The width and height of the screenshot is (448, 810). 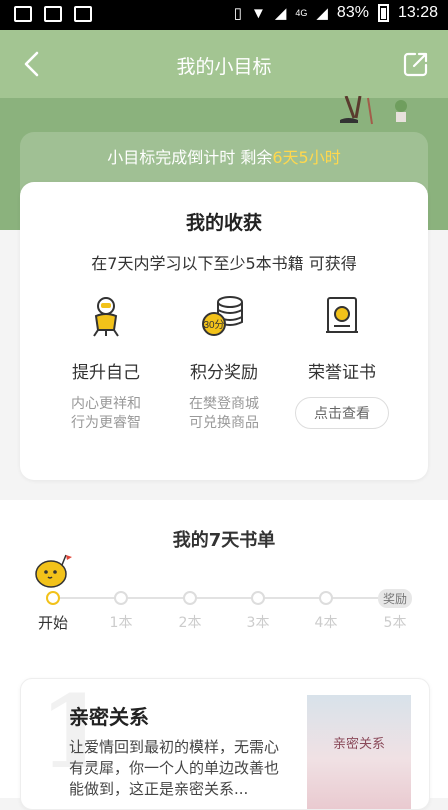 I want to click on book-cover: 亲密关系, so click(x=359, y=752).